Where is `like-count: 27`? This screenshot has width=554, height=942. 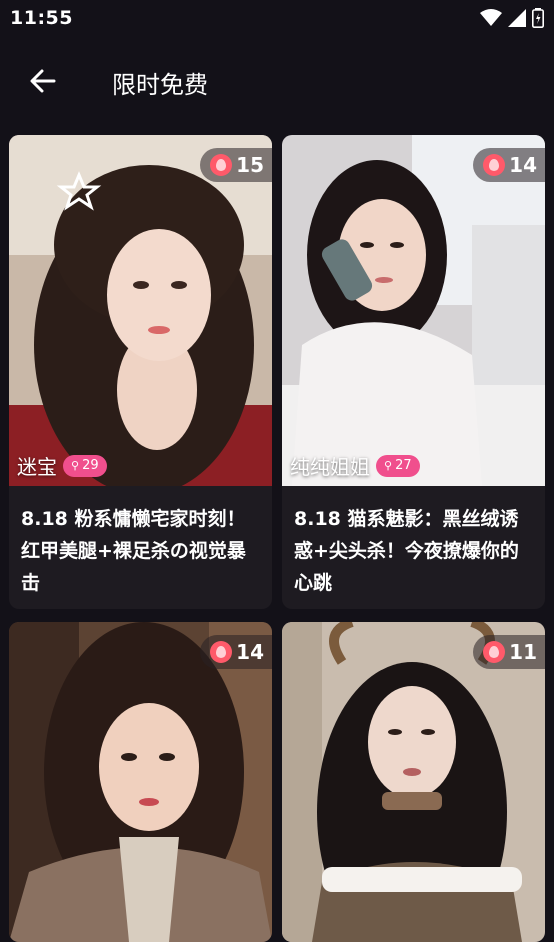 like-count: 27 is located at coordinates (403, 465).